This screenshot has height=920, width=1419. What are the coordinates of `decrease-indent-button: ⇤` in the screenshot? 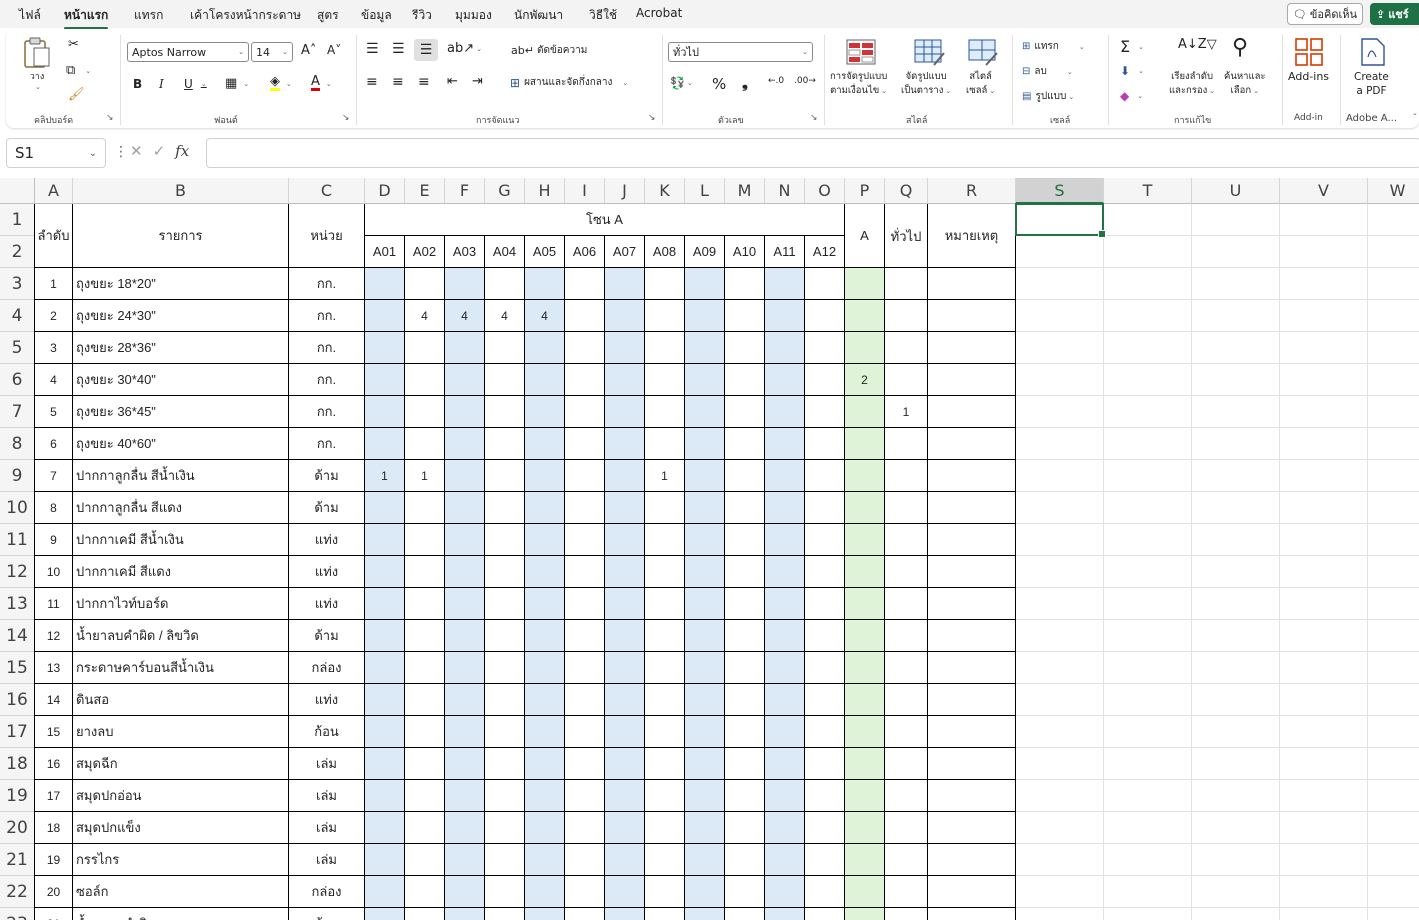 It's located at (452, 81).